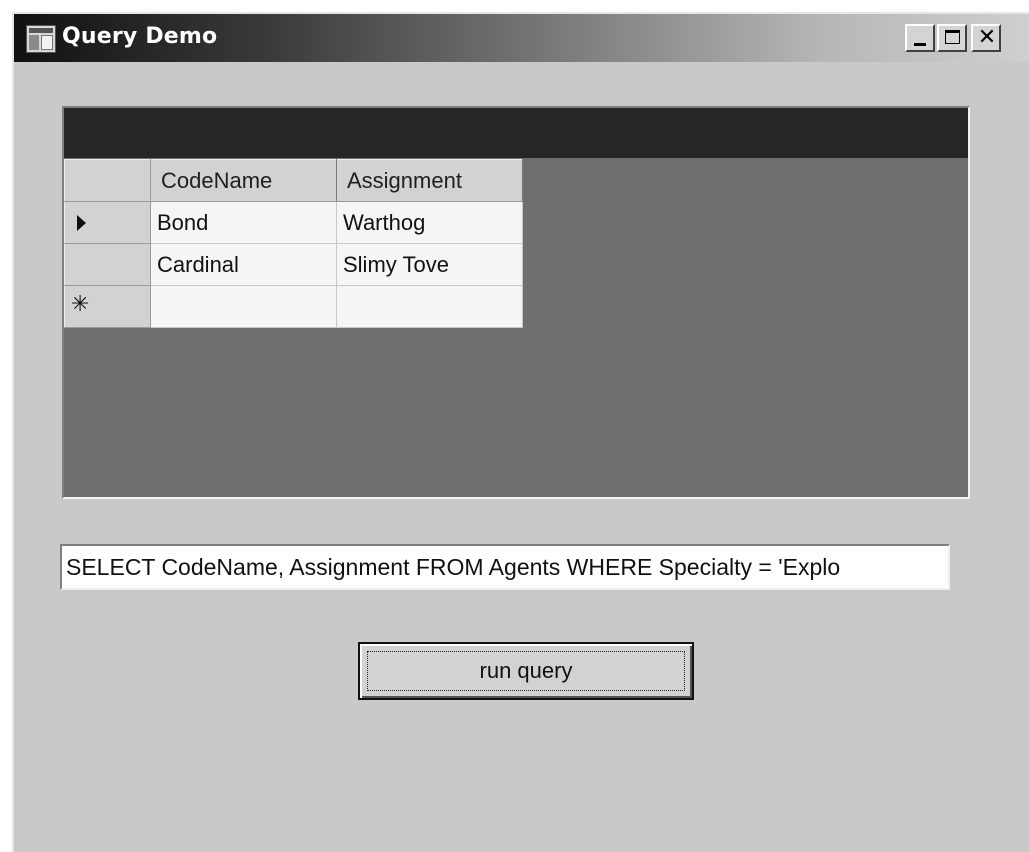  I want to click on grid-cell-assignment: Slimy Tove, so click(429, 264).